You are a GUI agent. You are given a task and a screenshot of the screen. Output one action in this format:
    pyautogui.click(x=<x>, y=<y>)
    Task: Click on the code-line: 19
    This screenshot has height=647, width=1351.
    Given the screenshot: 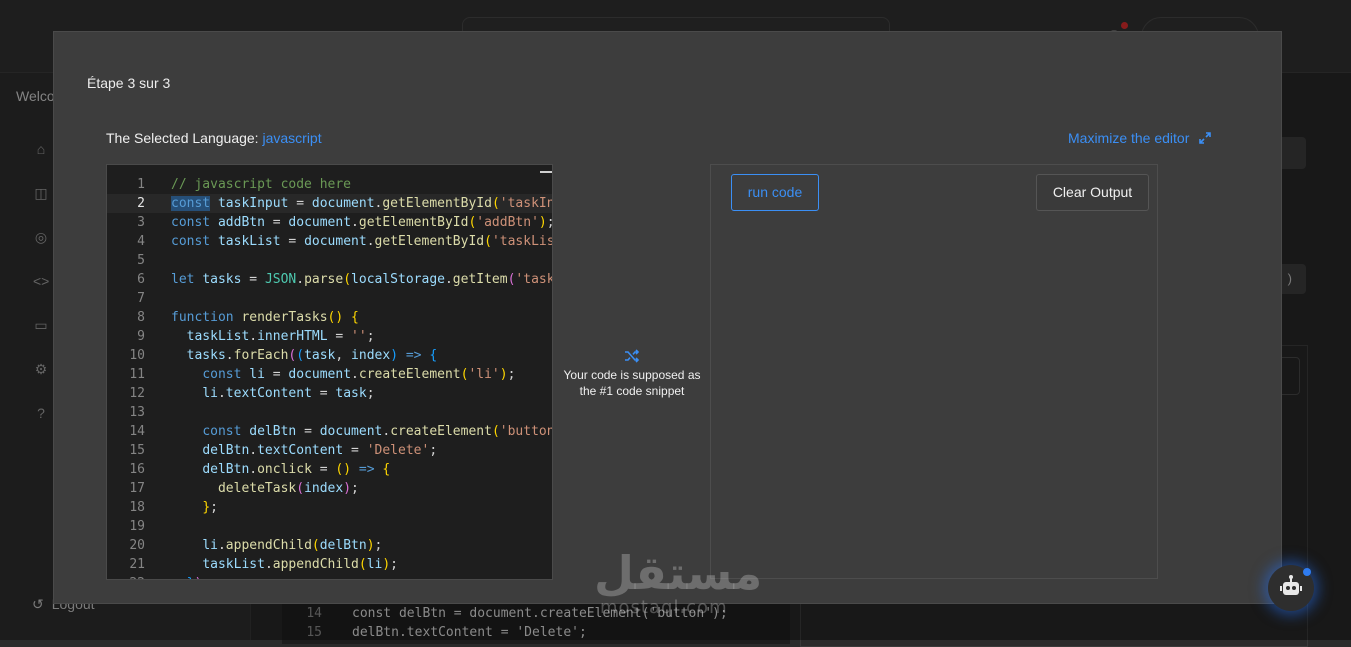 What is the action you would take?
    pyautogui.click(x=329, y=526)
    